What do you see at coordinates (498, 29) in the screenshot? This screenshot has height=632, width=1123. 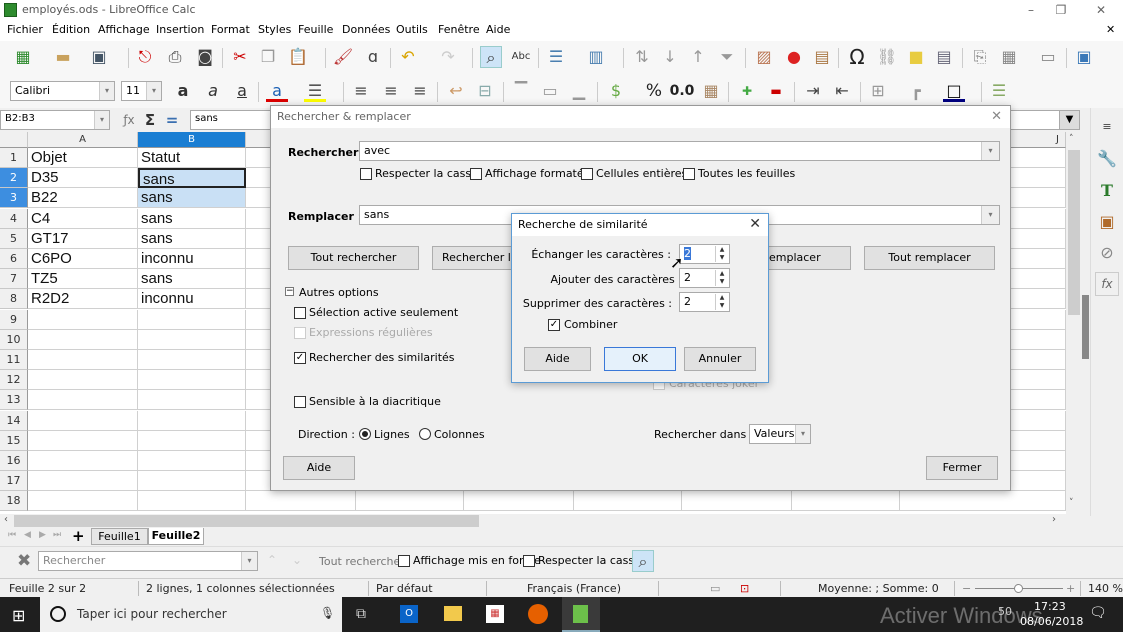 I see `menu-aide: Aide` at bounding box center [498, 29].